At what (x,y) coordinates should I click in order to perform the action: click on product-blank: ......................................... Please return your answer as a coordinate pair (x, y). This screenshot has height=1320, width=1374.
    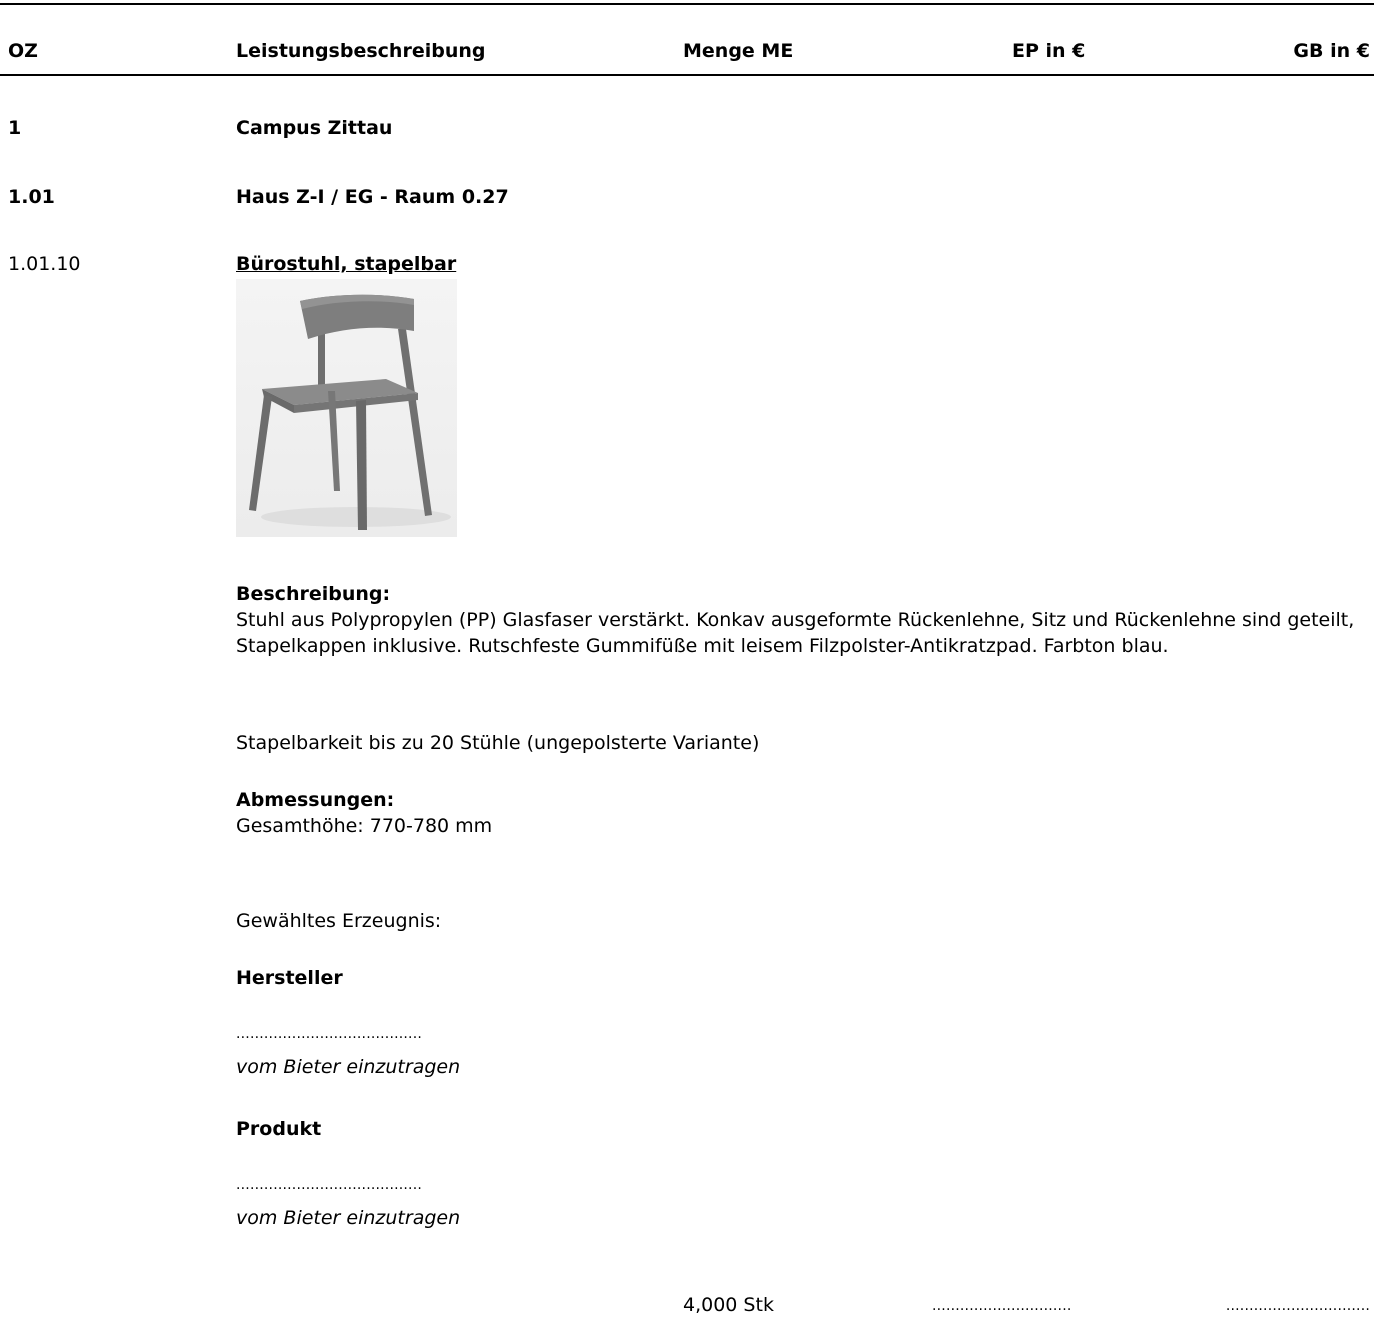
    Looking at the image, I should click on (329, 1185).